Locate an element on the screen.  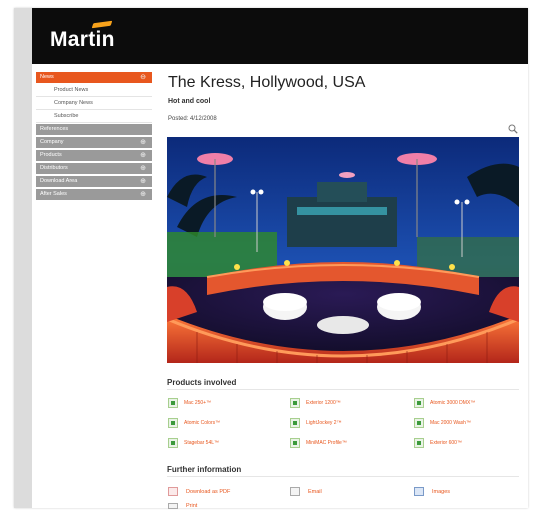
product-link: Mac 2000 Wash™ is located at coordinates (442, 423).